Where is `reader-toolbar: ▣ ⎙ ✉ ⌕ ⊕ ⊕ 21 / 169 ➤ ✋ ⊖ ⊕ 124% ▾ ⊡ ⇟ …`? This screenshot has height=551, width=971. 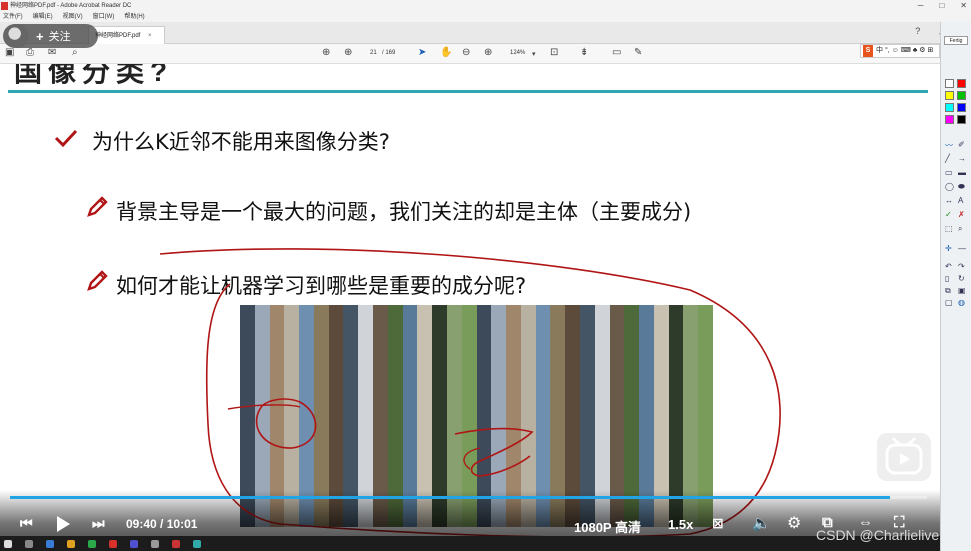
reader-toolbar: ▣ ⎙ ✉ ⌕ ⊕ ⊕ 21 / 169 ➤ ✋ ⊖ ⊕ 124% ▾ ⊡ ⇟ … is located at coordinates (470, 54).